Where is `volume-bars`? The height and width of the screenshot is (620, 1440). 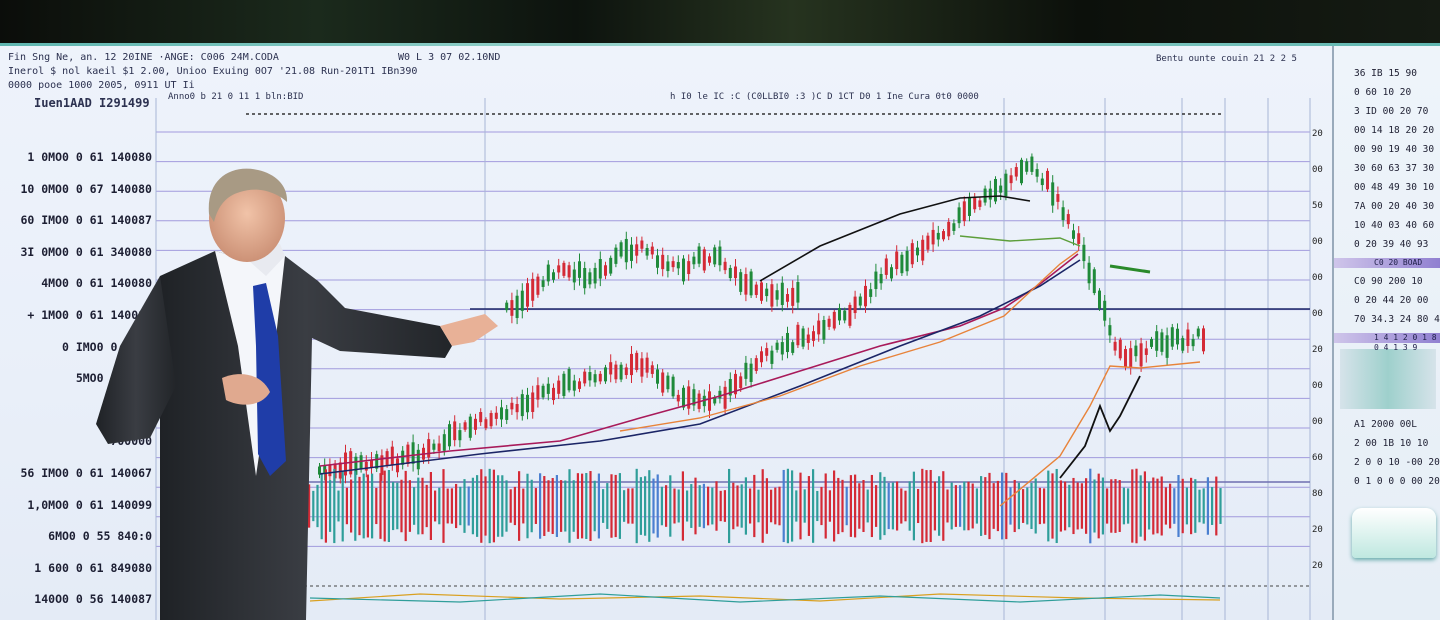 volume-bars is located at coordinates (765, 506).